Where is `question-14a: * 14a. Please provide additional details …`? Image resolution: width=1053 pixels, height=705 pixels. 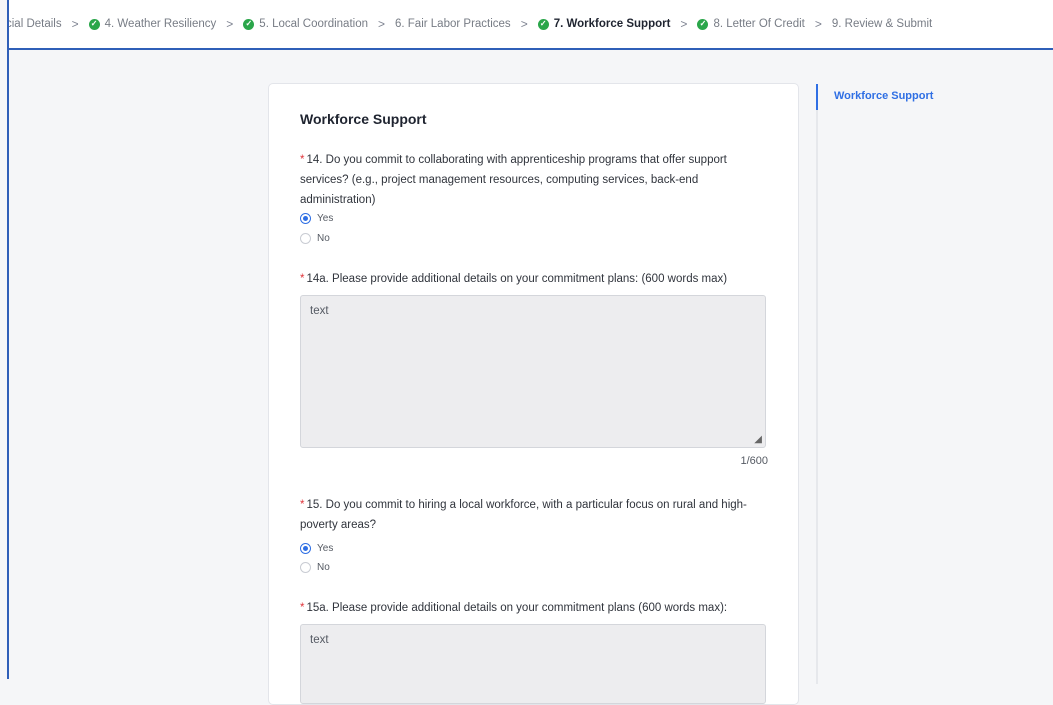
question-14a: * 14a. Please provide additional details … is located at coordinates (525, 279).